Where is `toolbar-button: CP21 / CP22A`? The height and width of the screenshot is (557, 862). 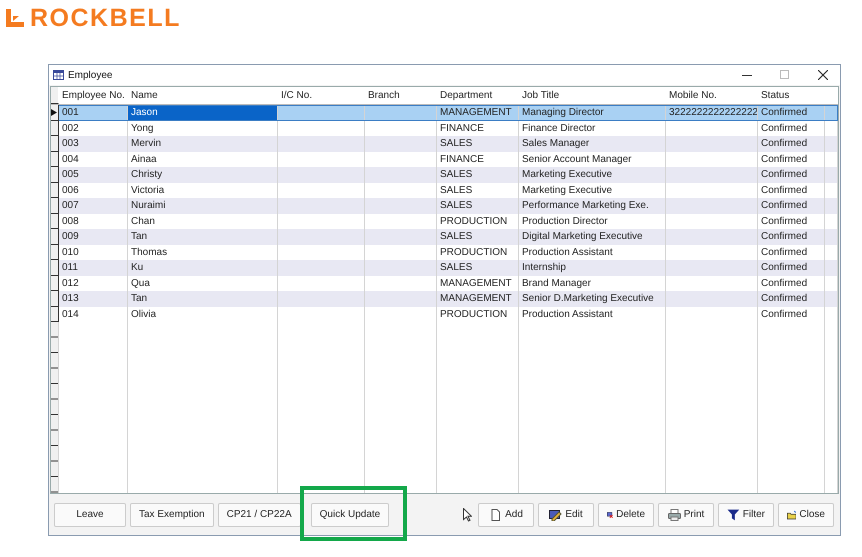
toolbar-button: CP21 / CP22A is located at coordinates (259, 514).